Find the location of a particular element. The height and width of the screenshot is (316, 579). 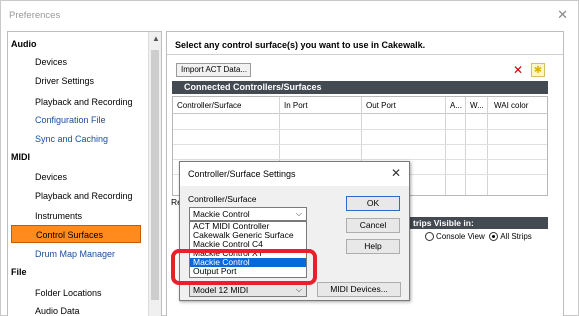

dialog-title-bar: Controller/Surface Settings ✕ is located at coordinates (294, 174).